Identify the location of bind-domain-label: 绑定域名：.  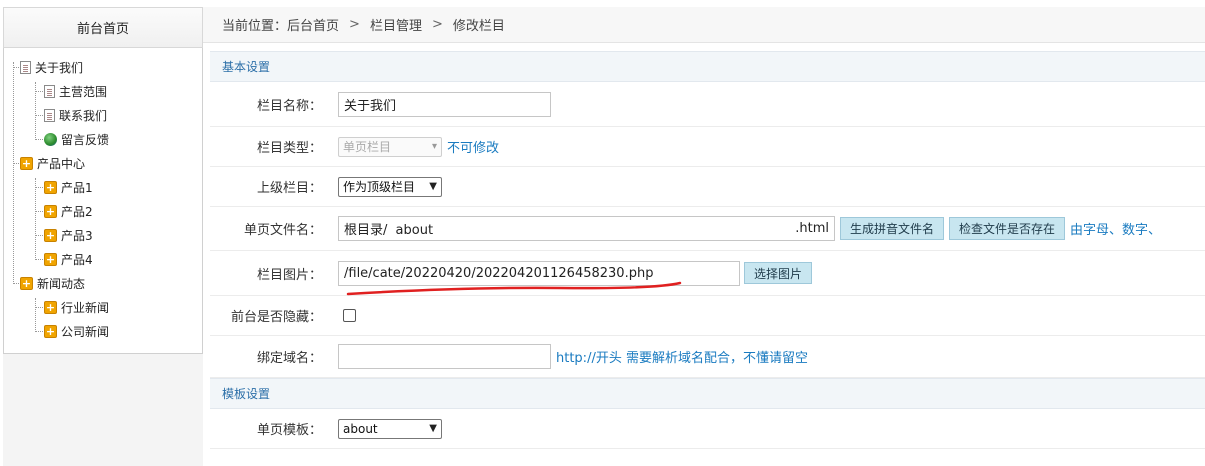
(289, 358).